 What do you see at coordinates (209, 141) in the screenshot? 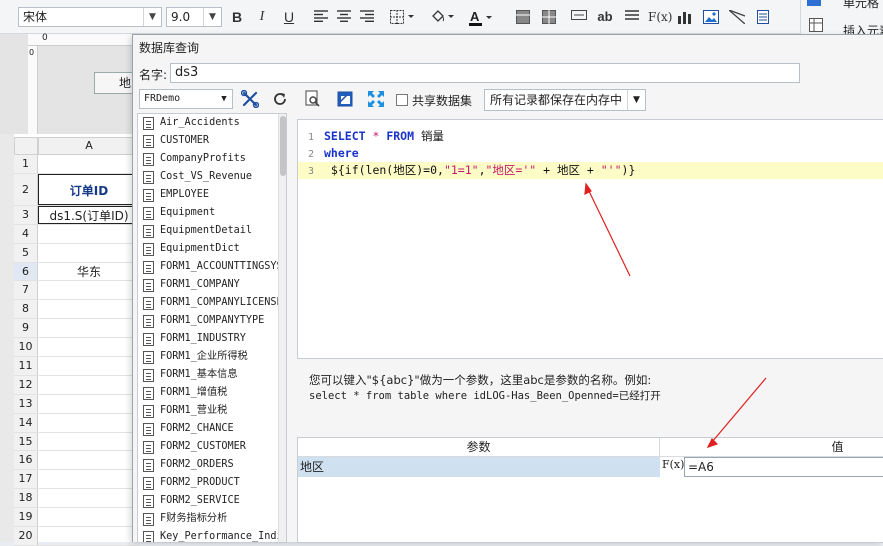
I see `list-item: CUSTOMER` at bounding box center [209, 141].